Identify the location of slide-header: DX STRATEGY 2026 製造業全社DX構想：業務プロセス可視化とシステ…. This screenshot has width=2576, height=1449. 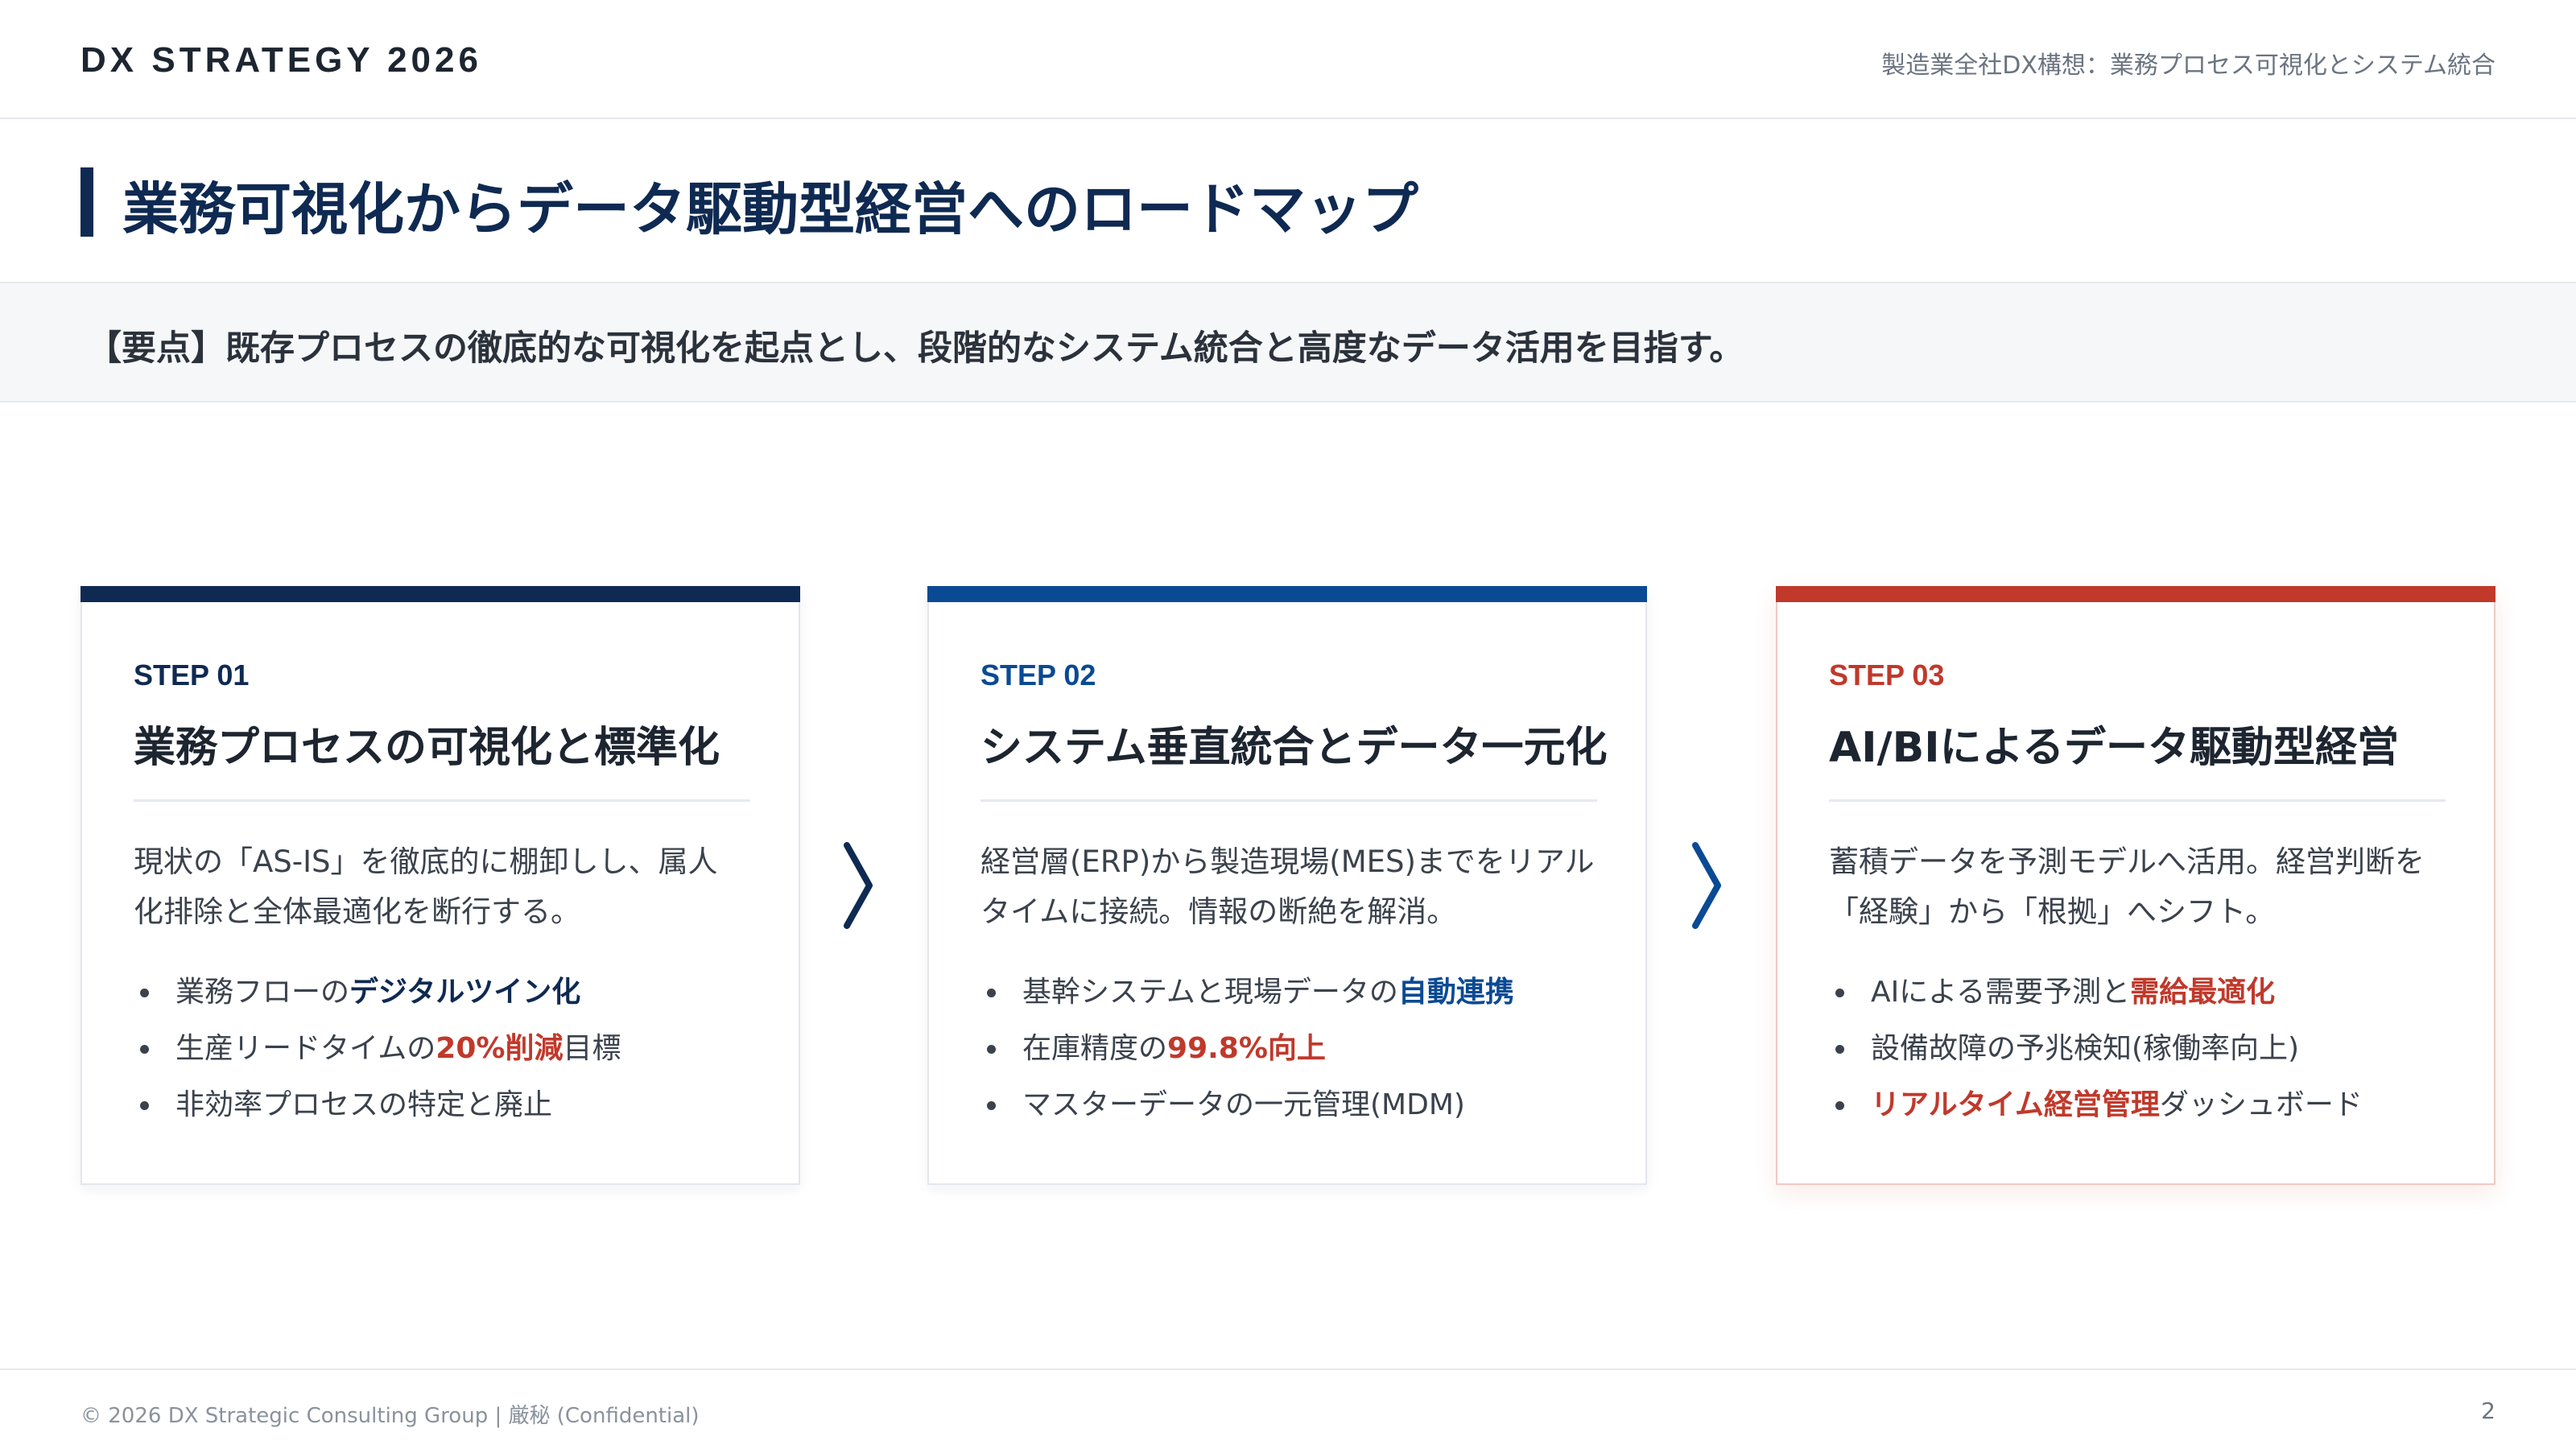
(1288, 59).